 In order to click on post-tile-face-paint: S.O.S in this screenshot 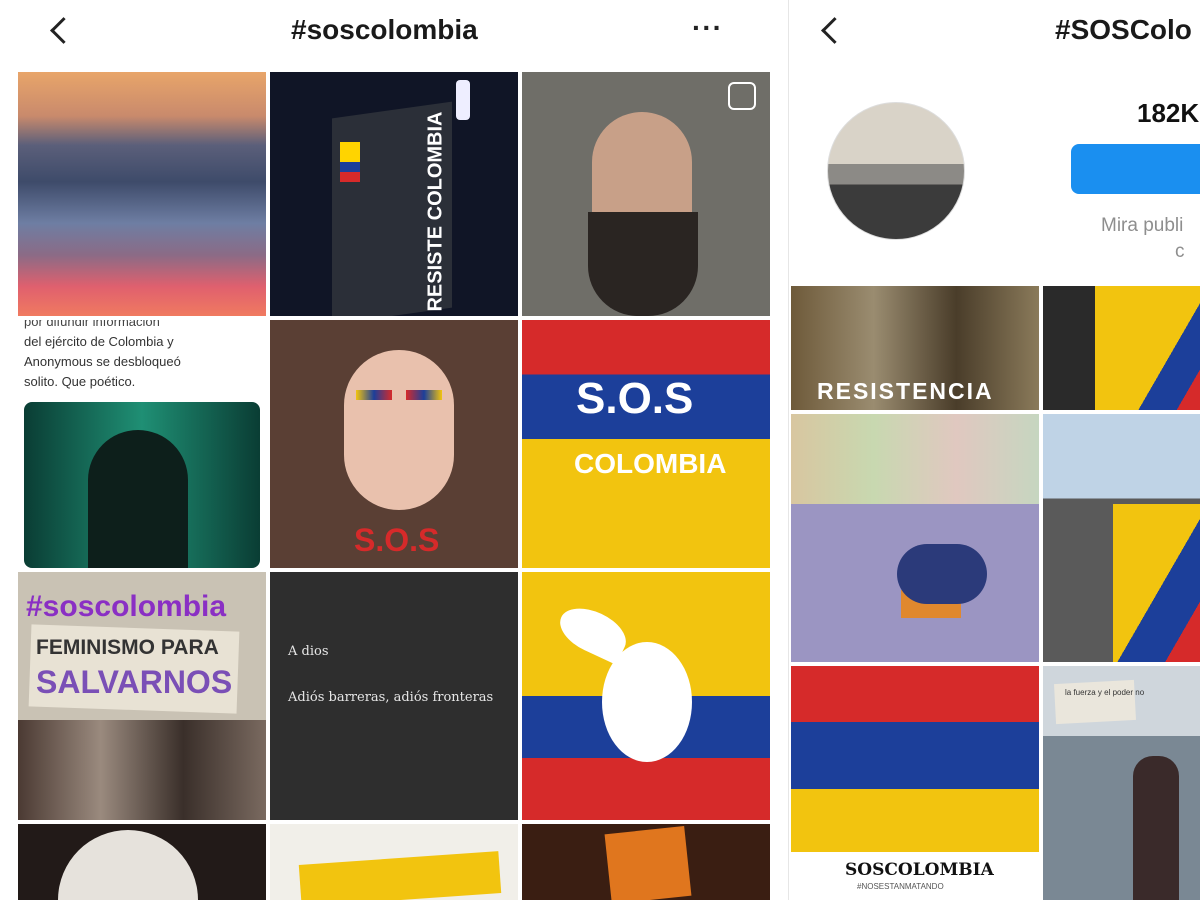, I will do `click(394, 444)`.